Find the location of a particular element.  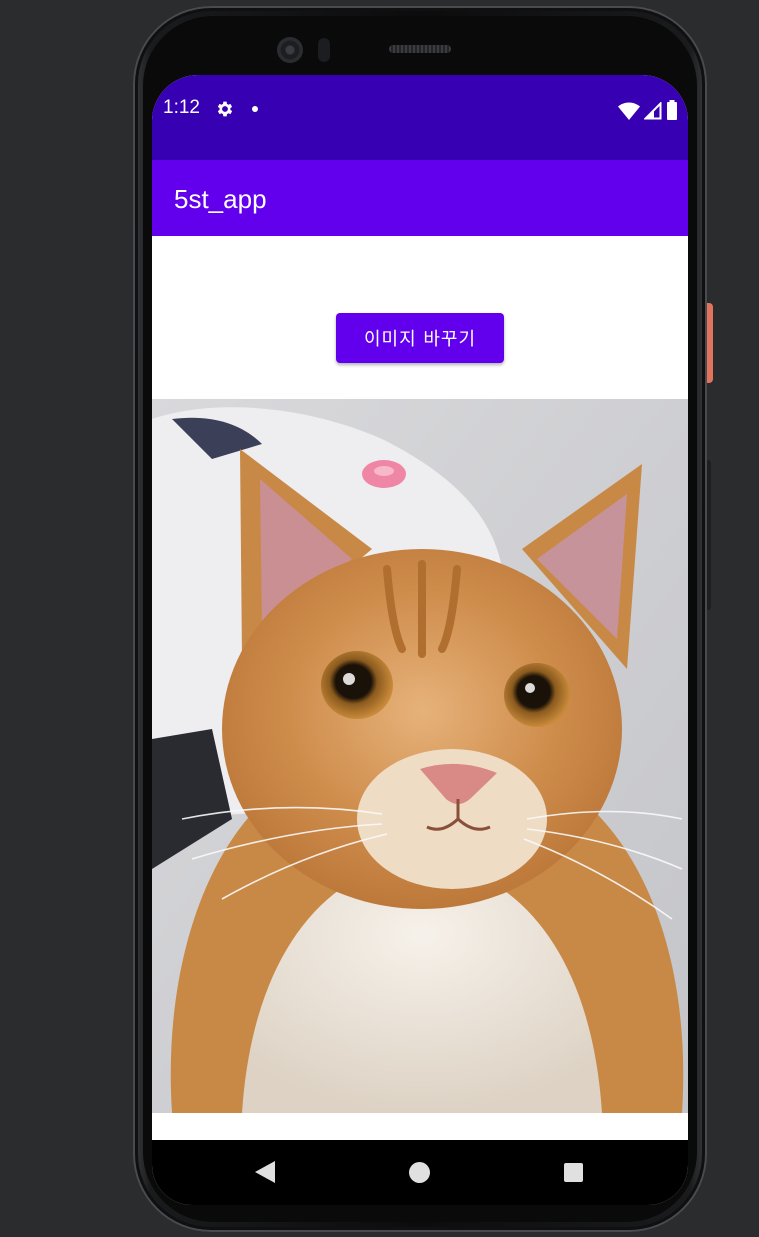

system-nav-bar is located at coordinates (420, 1172).